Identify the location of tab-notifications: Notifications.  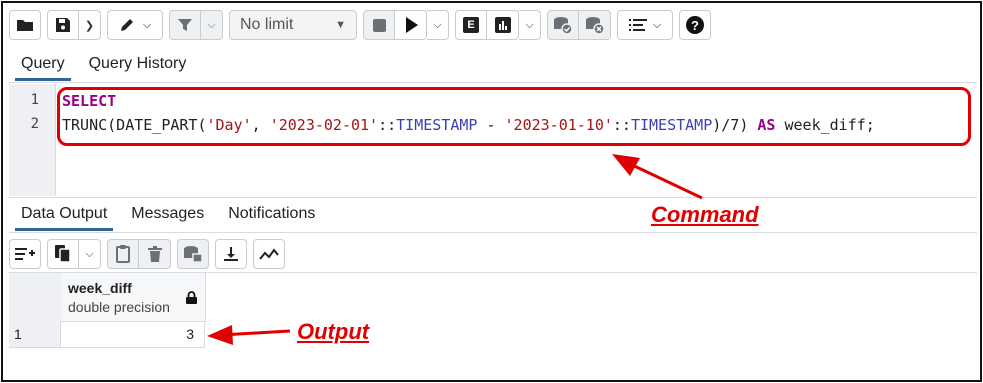
(271, 214).